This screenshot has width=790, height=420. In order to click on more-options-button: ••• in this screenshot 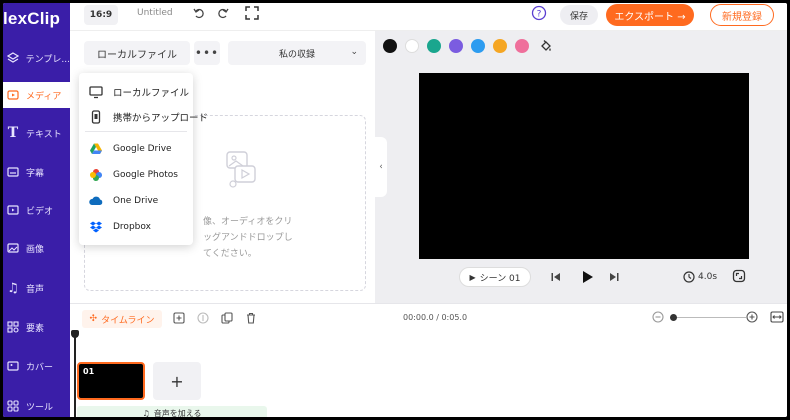, I will do `click(207, 53)`.